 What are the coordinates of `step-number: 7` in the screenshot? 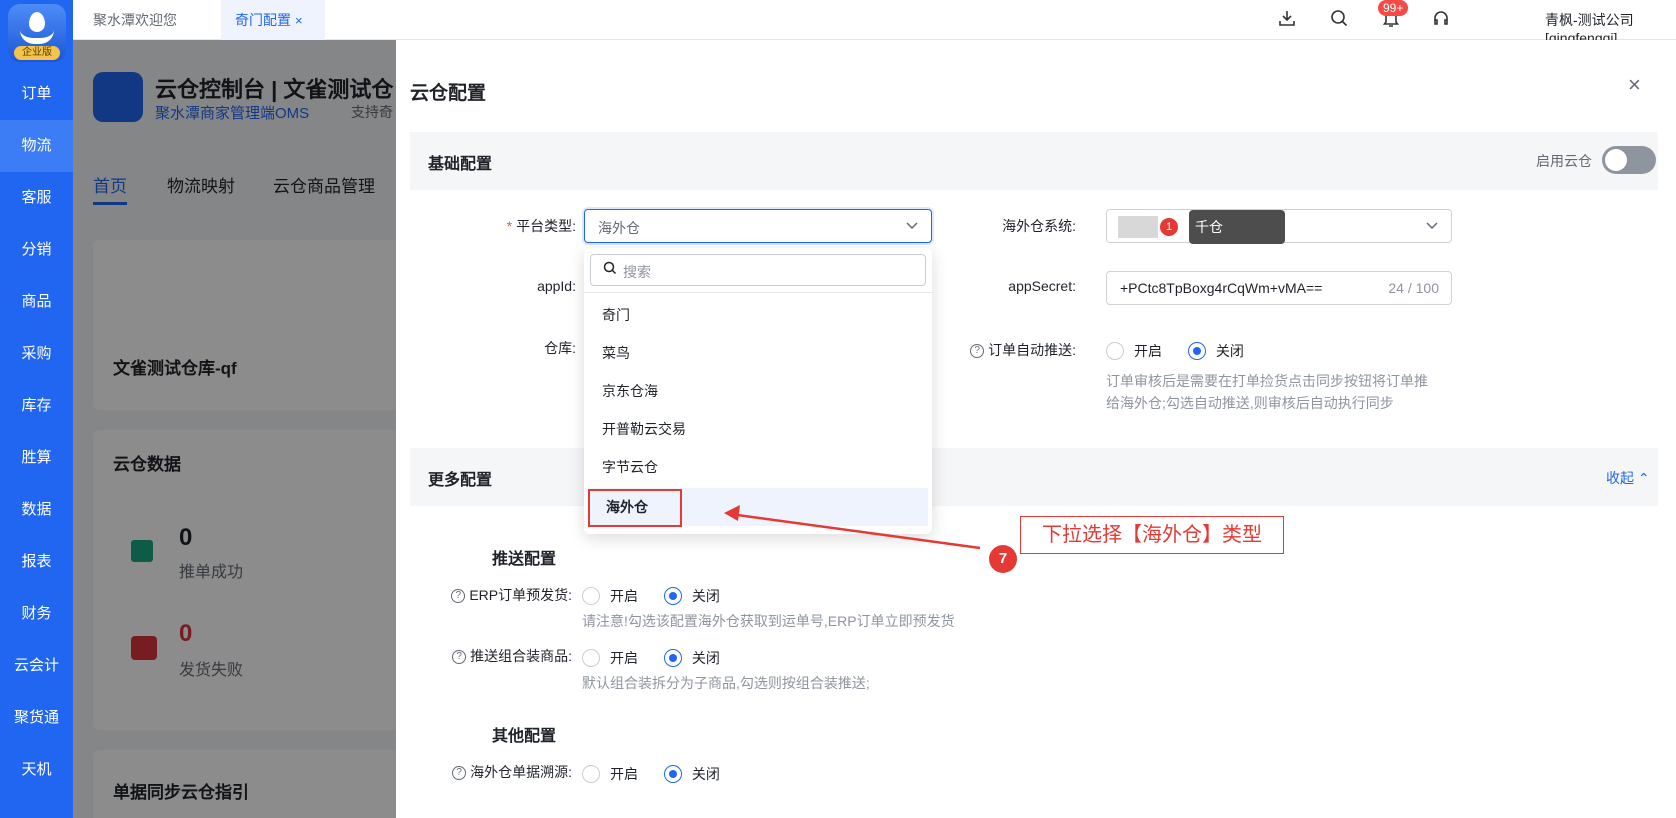 It's located at (1003, 559).